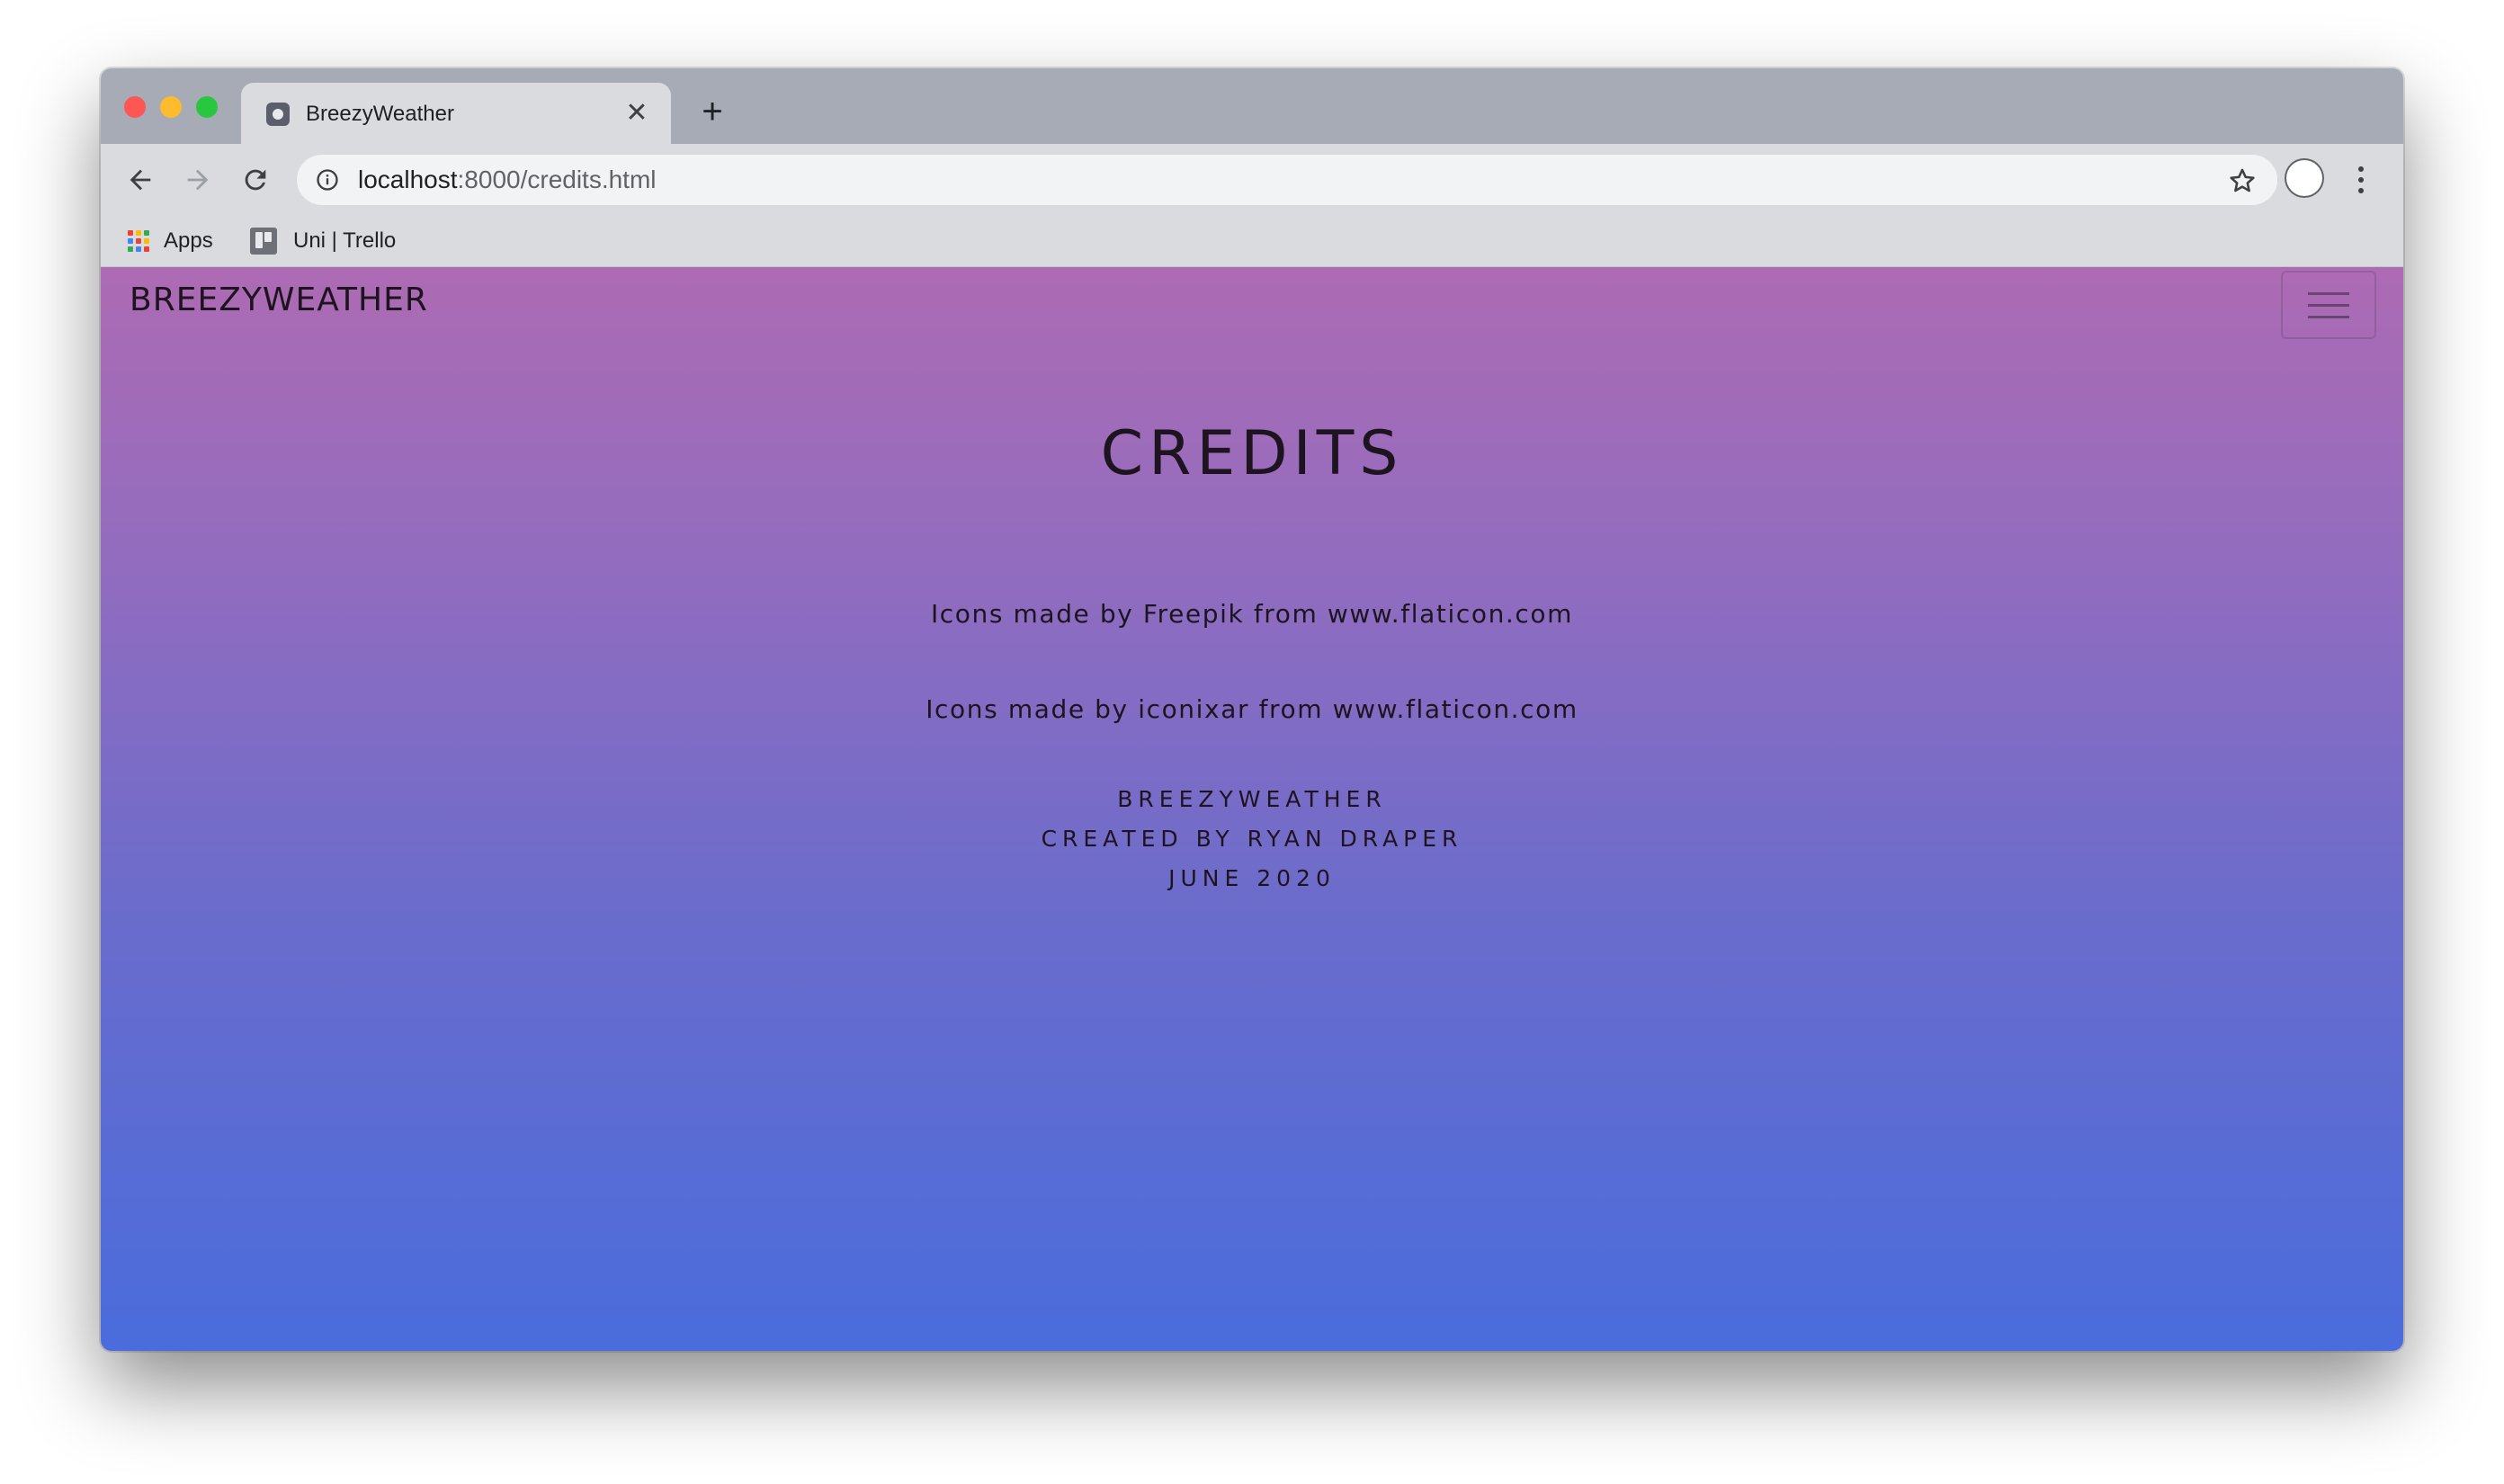  I want to click on apps-grid-icon, so click(139, 241).